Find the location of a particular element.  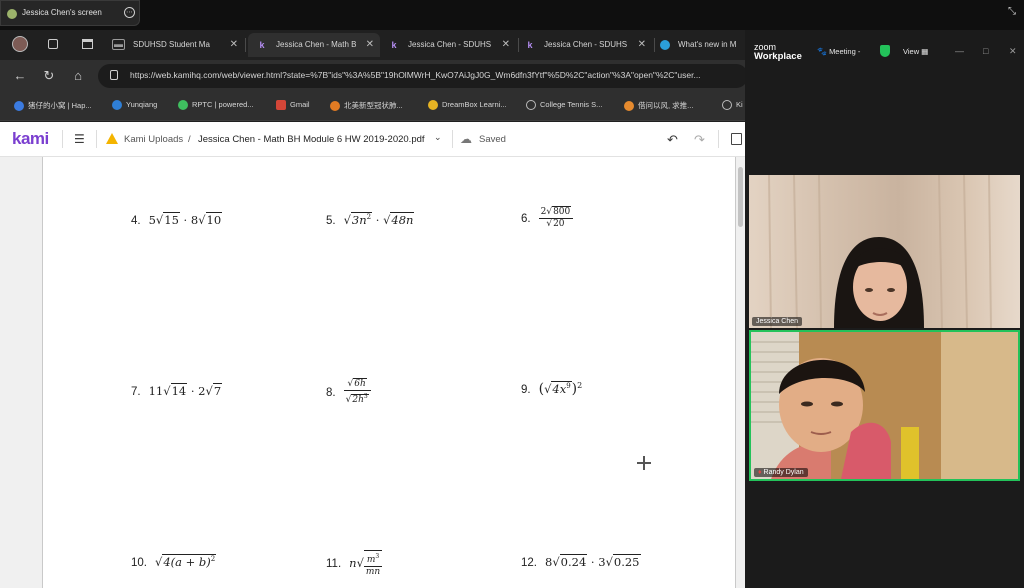

cloud-check-icon: ☁ is located at coordinates (466, 139).